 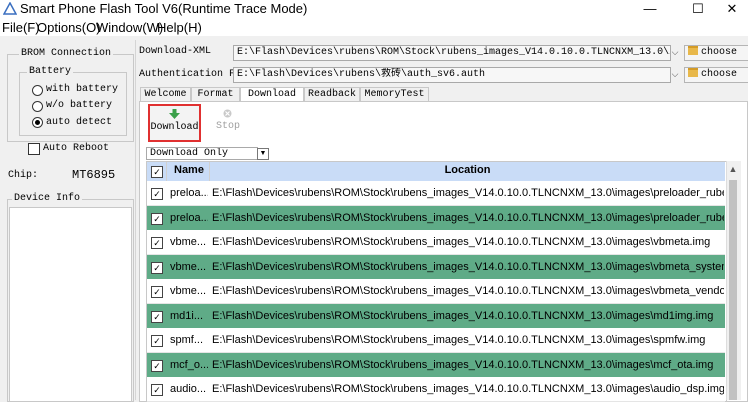 What do you see at coordinates (10, 8) in the screenshot?
I see `app-icon` at bounding box center [10, 8].